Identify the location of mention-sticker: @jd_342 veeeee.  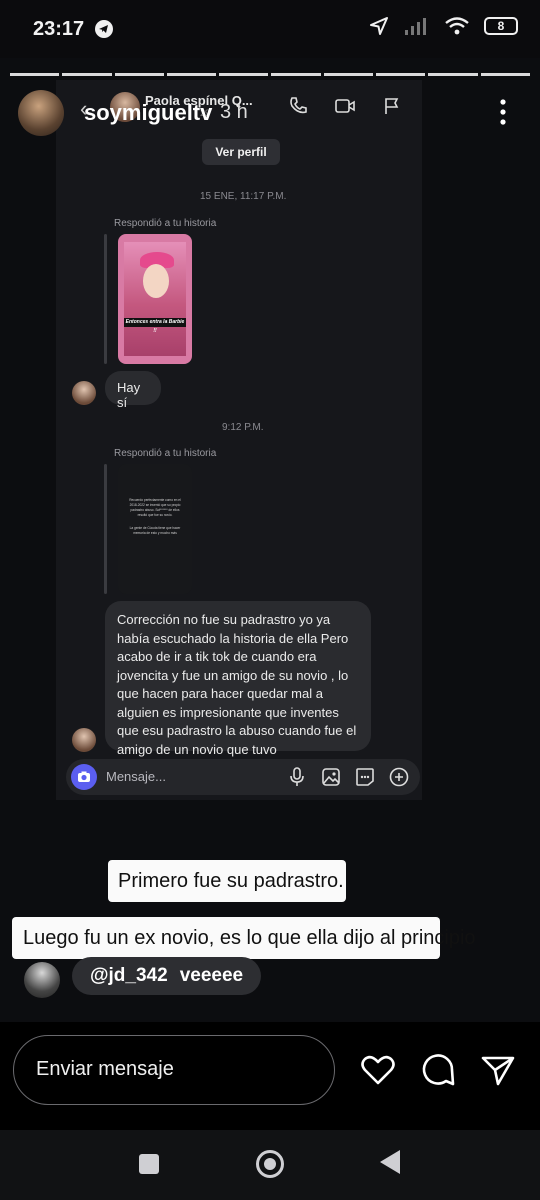
(167, 976).